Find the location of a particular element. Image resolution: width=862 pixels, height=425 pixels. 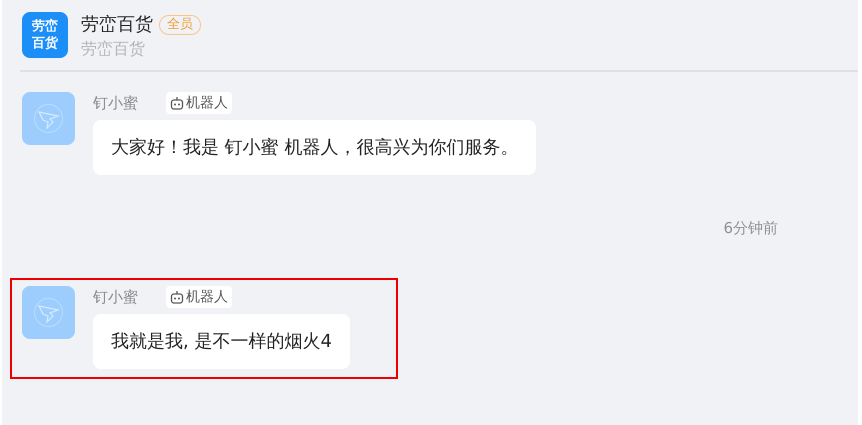

message-bubble: 我就是我, 是不一样的烟火4 is located at coordinates (221, 341).